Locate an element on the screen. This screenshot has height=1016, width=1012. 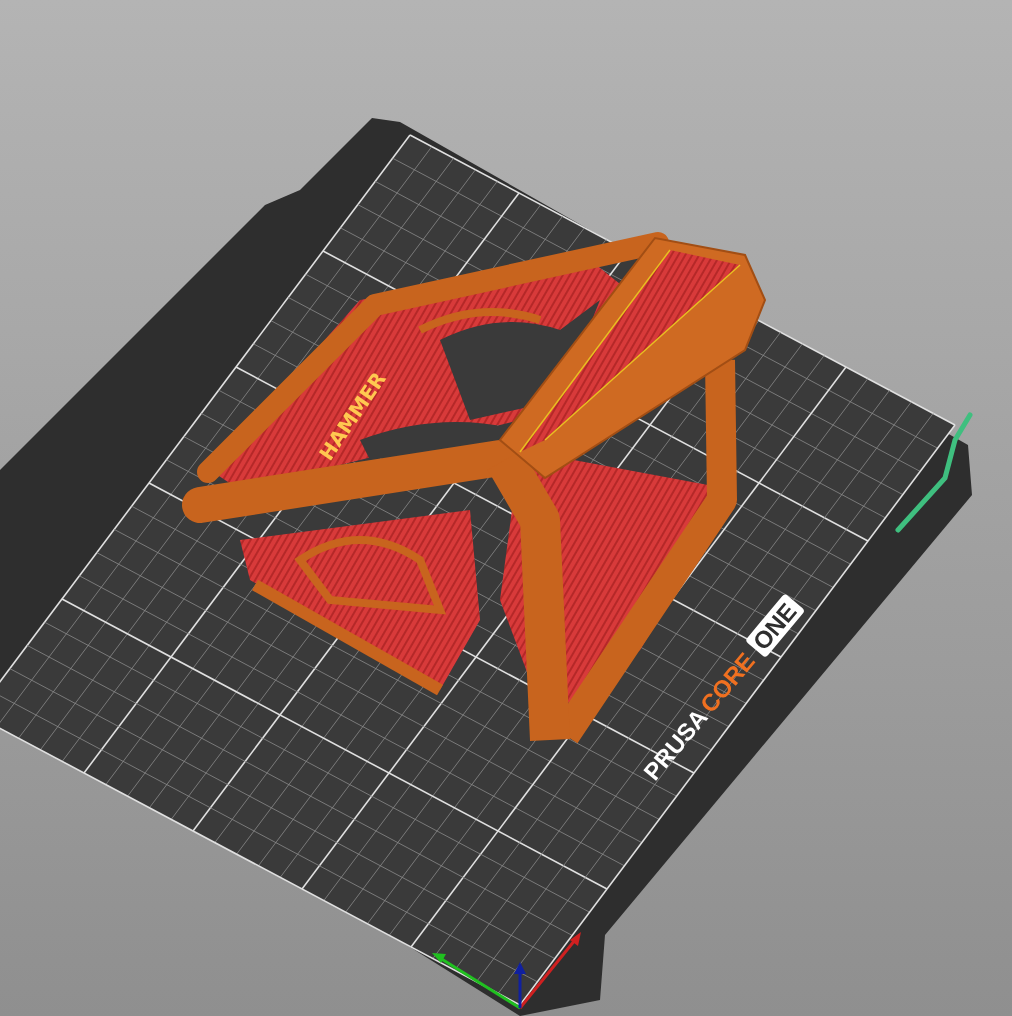
tool-marker-icon is located at coordinates (934, 472).